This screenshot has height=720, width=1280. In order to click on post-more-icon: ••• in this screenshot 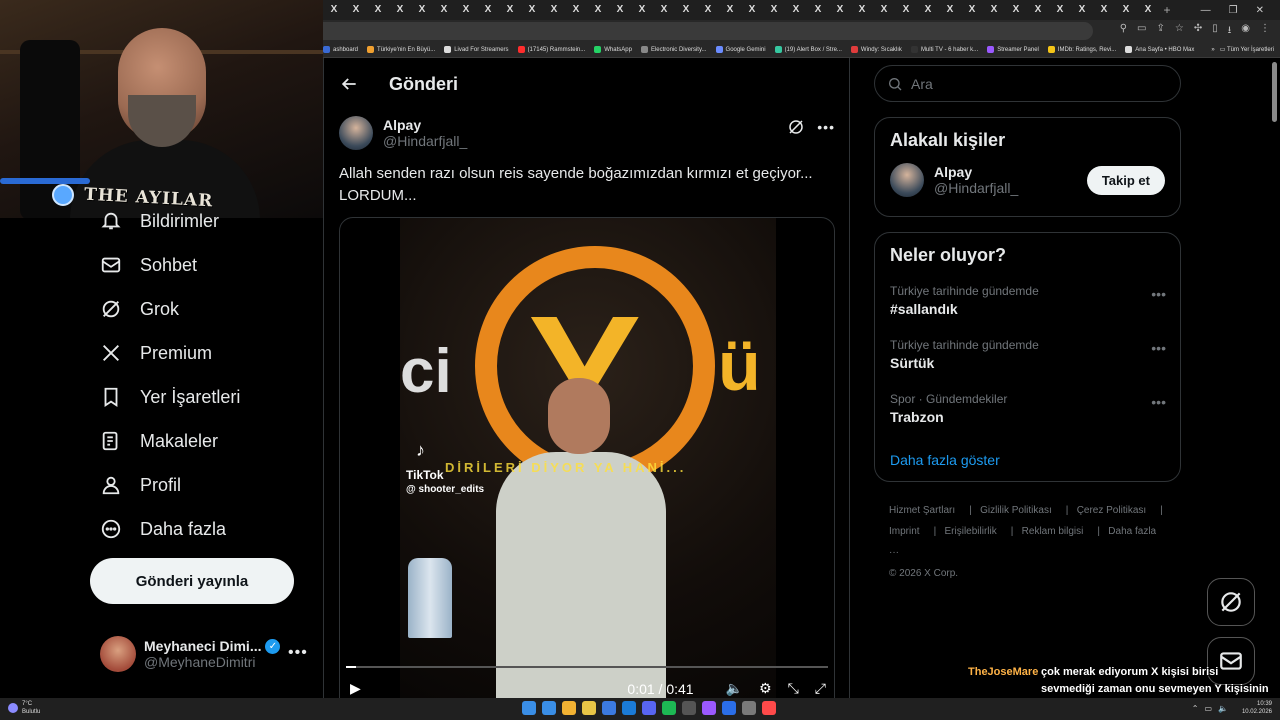, I will do `click(826, 127)`.